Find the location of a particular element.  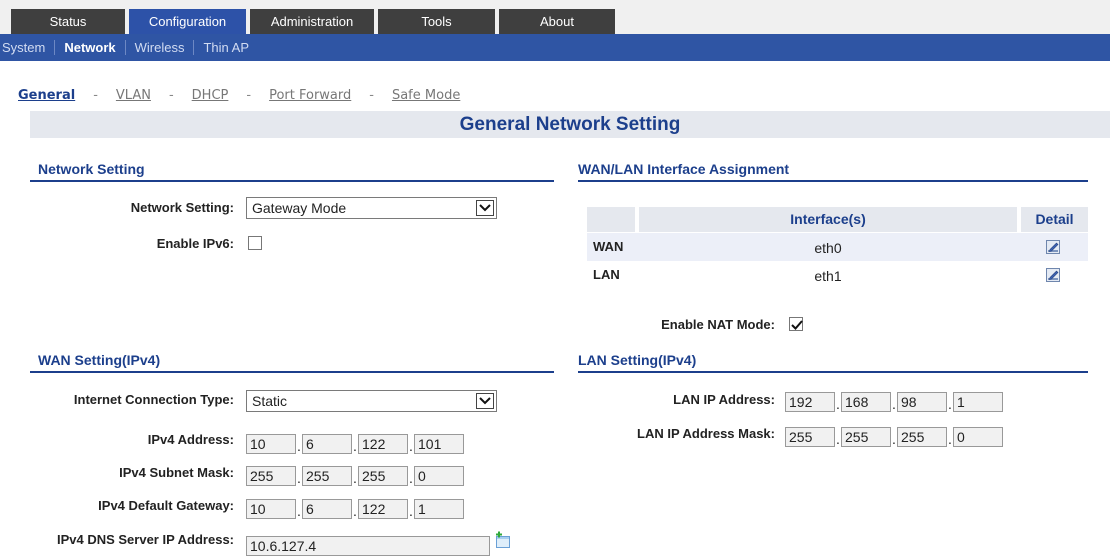

network-setting-heading-text: Network Setting is located at coordinates (91, 169).